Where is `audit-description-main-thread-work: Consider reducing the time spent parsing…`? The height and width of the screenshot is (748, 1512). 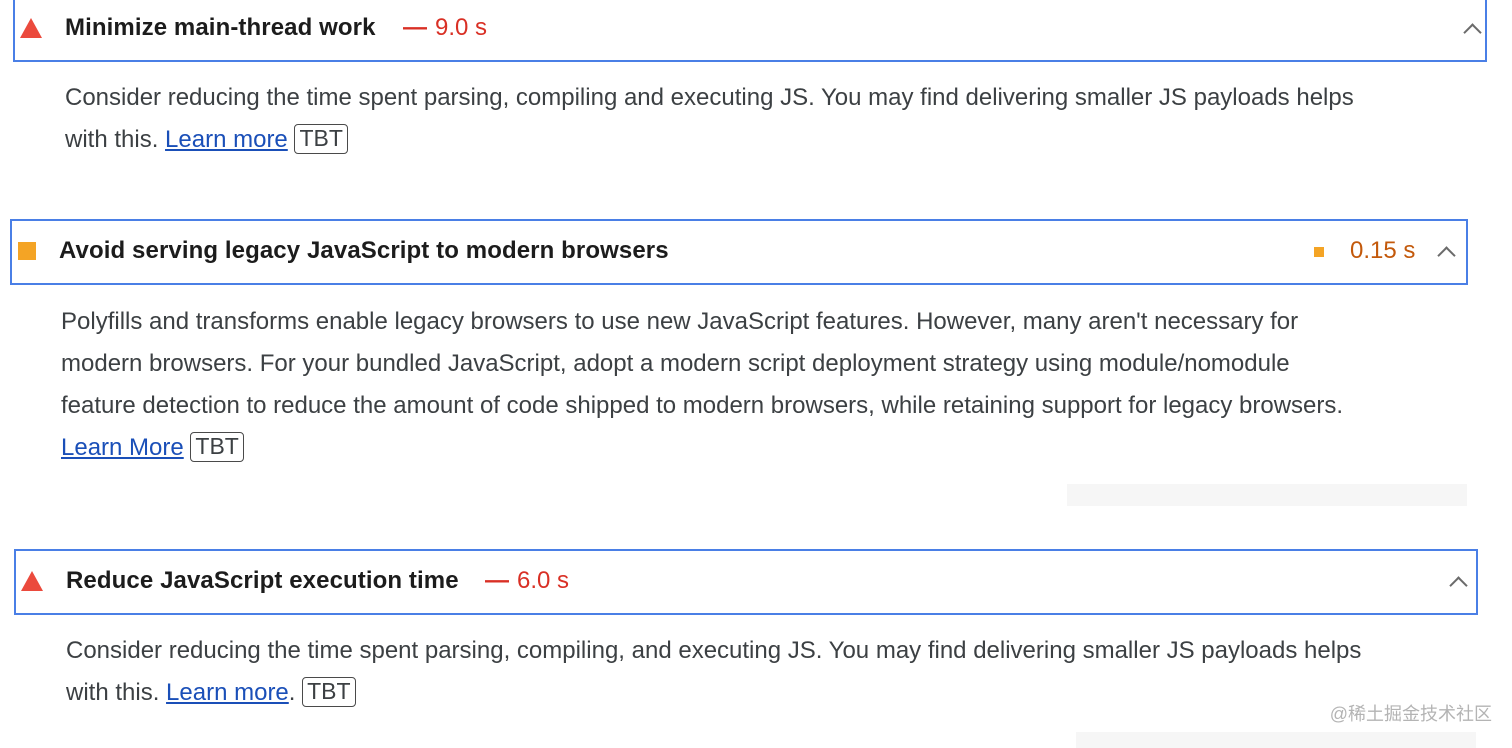
audit-description-main-thread-work: Consider reducing the time spent parsing… is located at coordinates (709, 119).